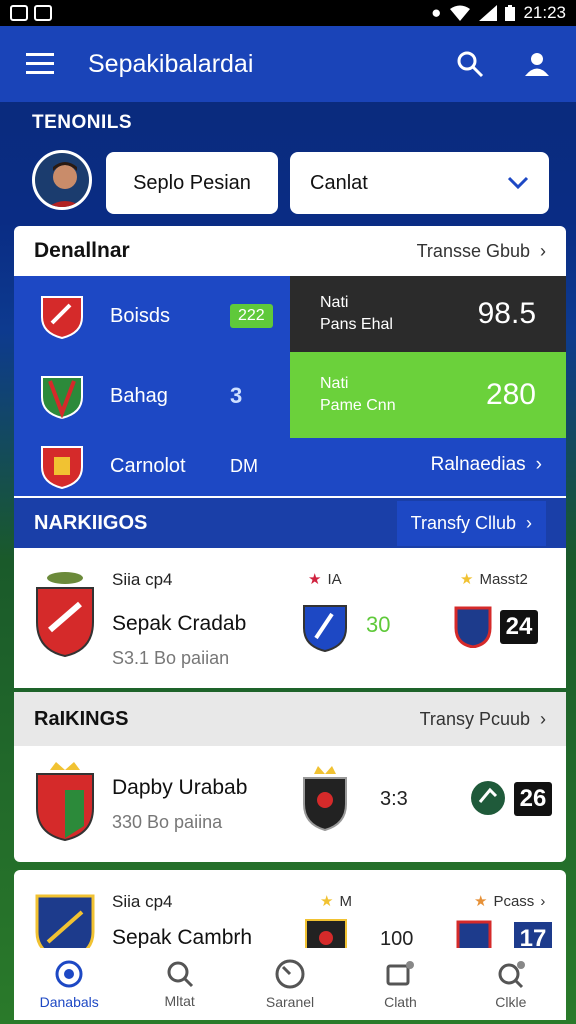 Image resolution: width=576 pixels, height=1024 pixels. I want to click on status-bar: ● 21:23, so click(288, 13).